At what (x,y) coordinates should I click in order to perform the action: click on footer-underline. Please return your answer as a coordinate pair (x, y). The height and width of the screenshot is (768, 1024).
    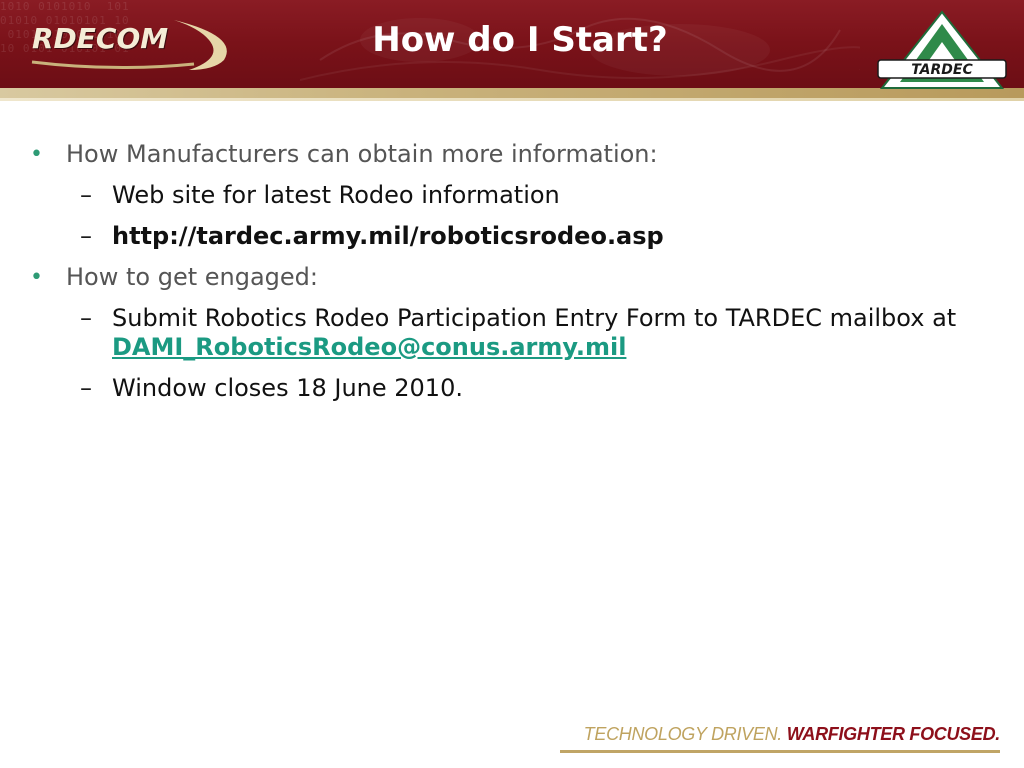
    Looking at the image, I should click on (780, 751).